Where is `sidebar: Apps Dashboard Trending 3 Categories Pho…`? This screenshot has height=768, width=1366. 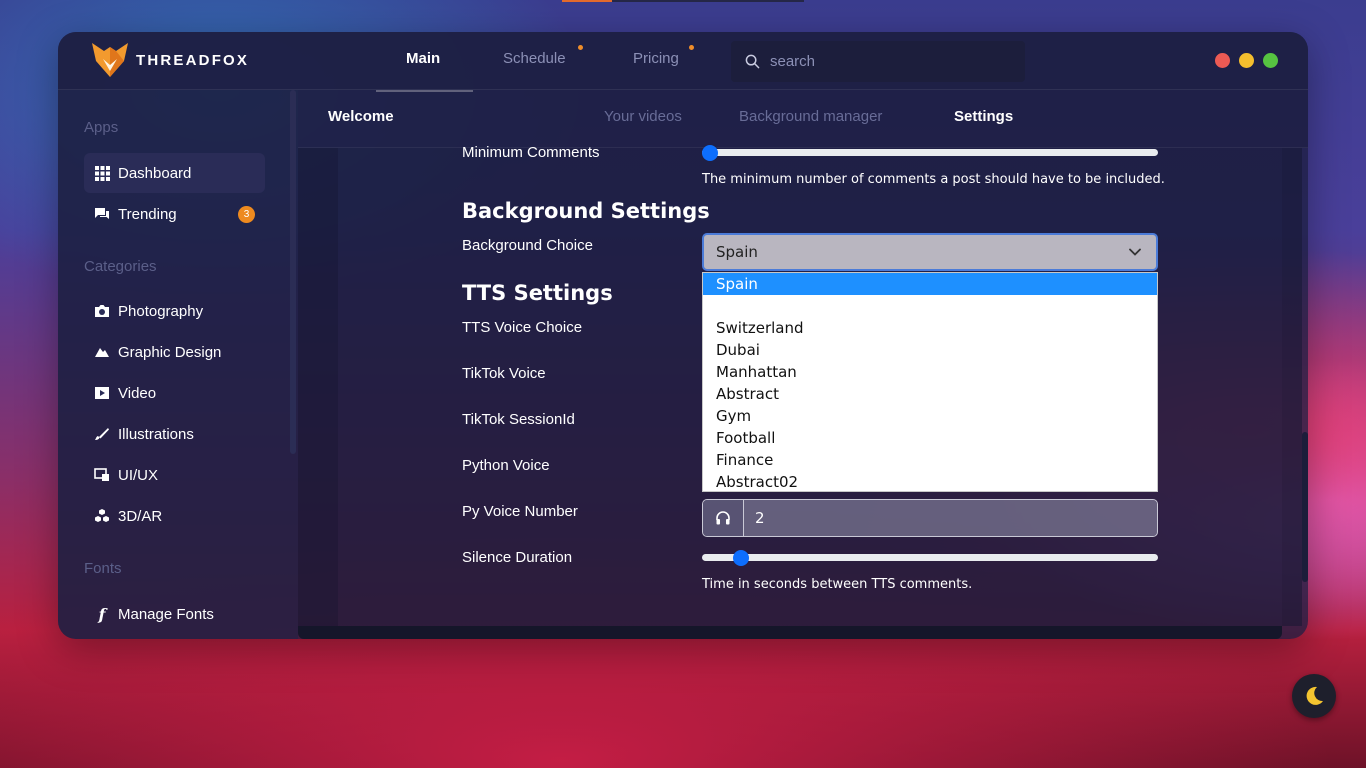 sidebar: Apps Dashboard Trending 3 Categories Pho… is located at coordinates (178, 364).